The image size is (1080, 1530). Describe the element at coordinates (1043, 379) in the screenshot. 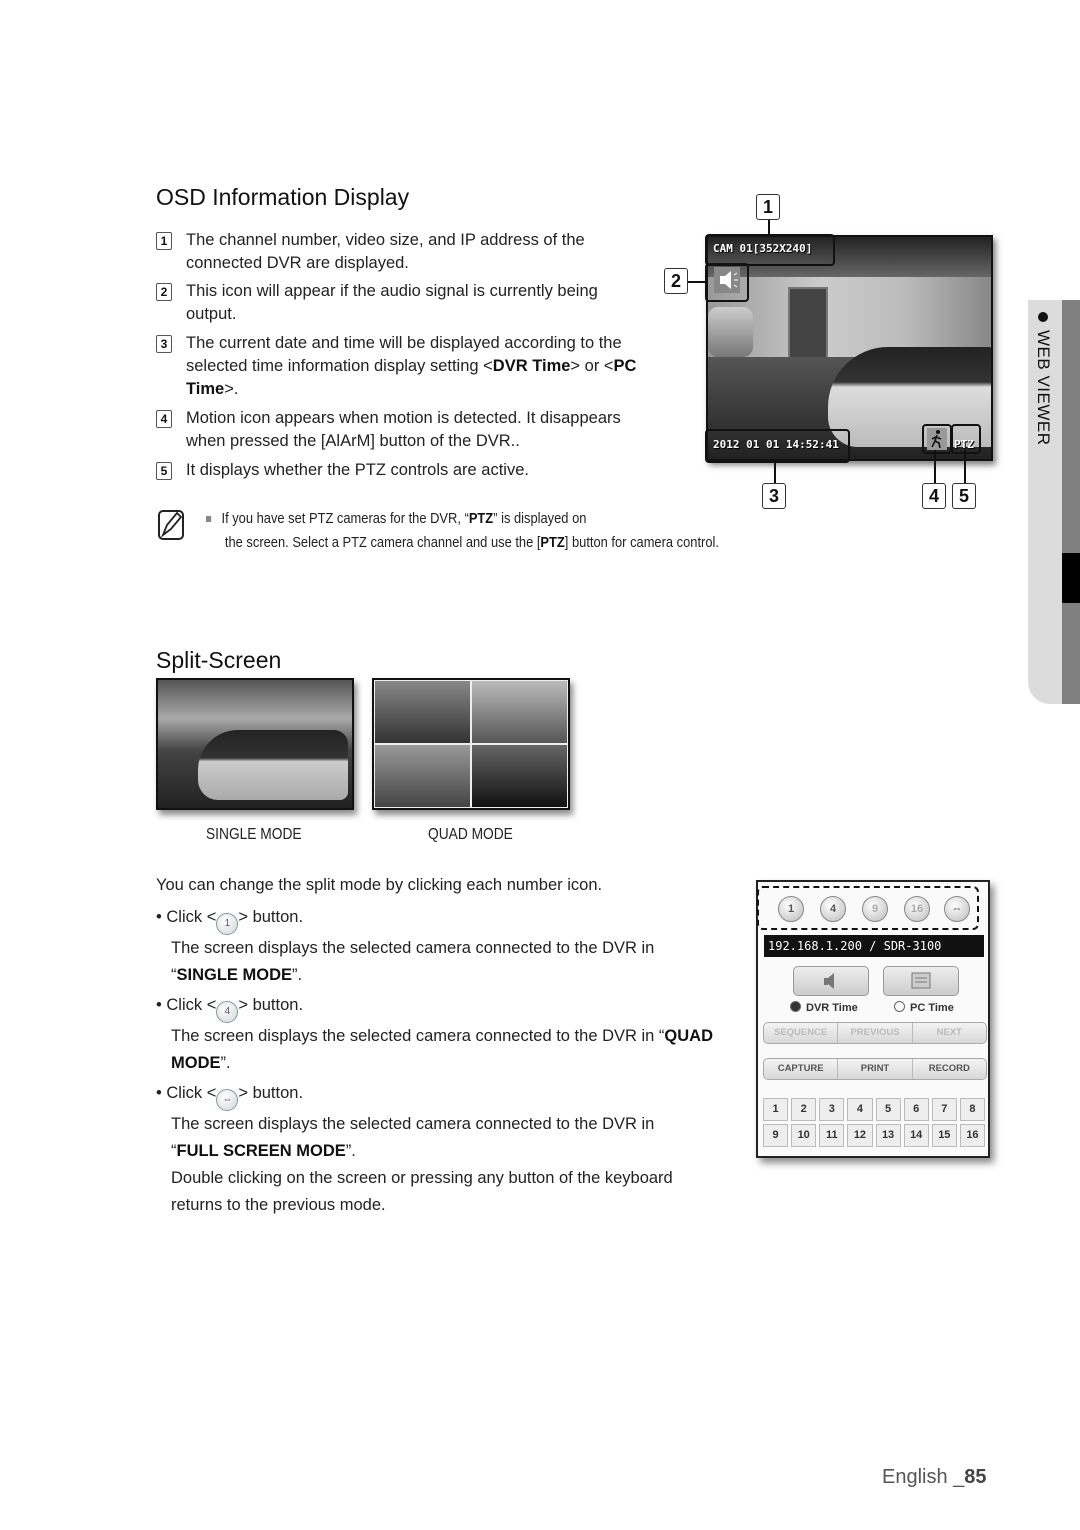

I see `side-tab-label: WEB VIEWER` at that location.